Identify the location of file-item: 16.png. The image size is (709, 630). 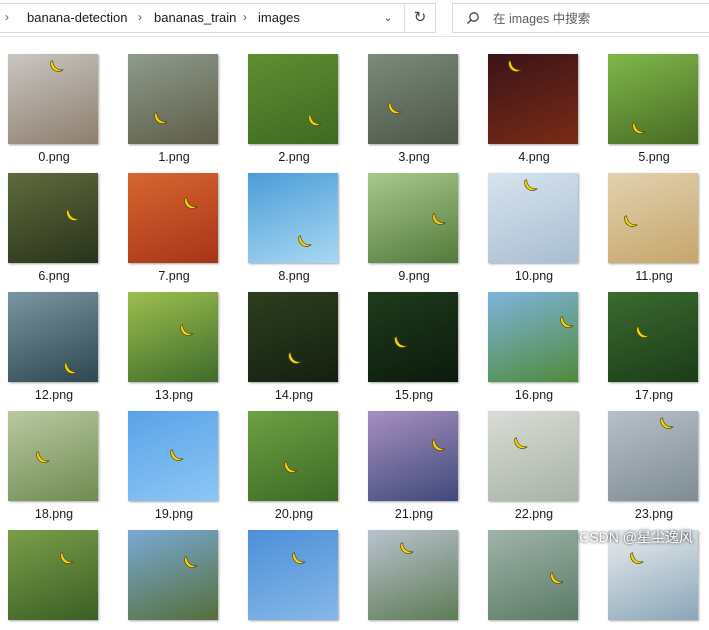
(535, 338).